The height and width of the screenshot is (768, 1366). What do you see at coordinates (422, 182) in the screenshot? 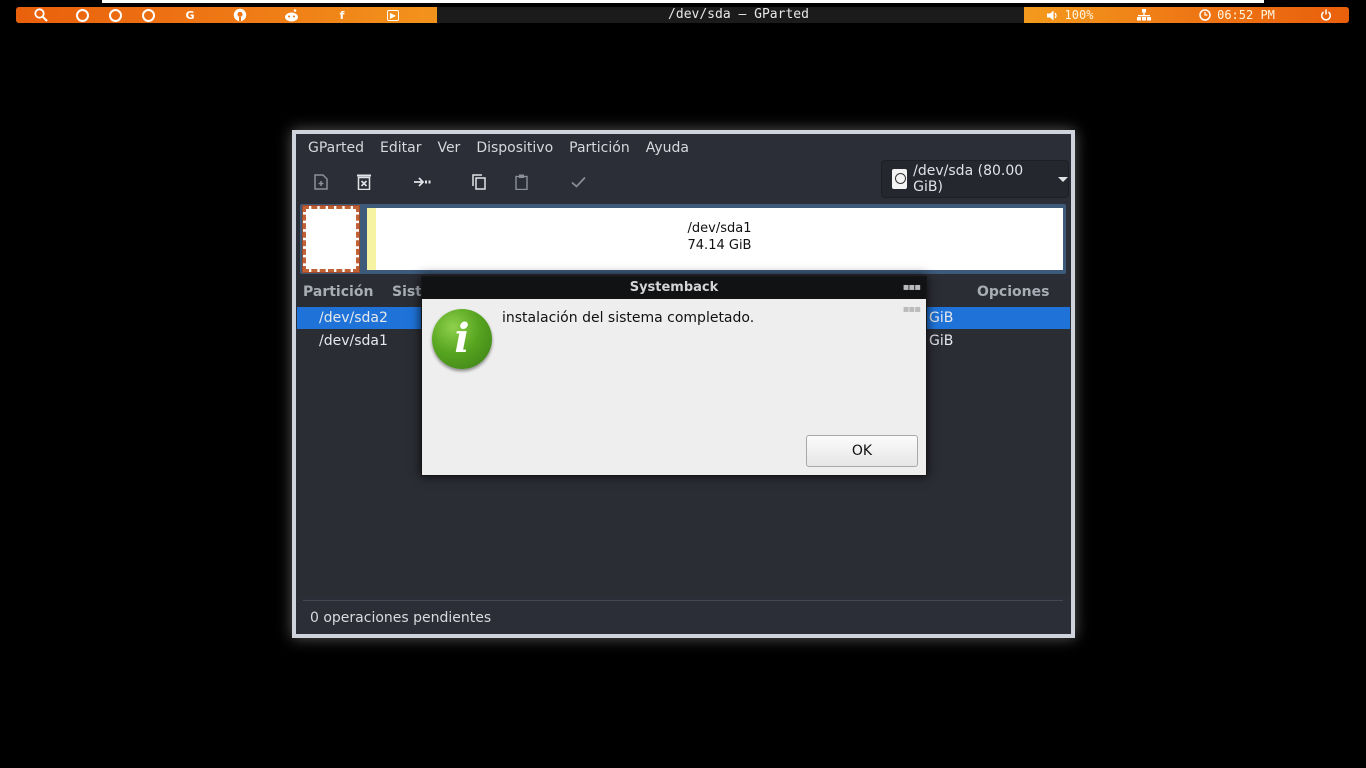
I see `resize-move-icon` at bounding box center [422, 182].